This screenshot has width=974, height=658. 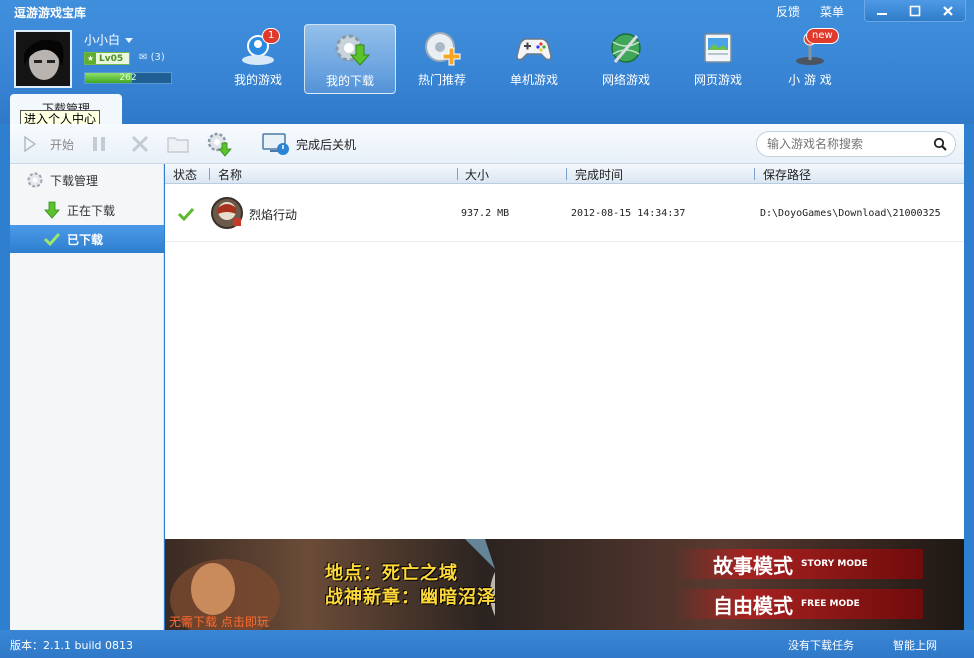 I want to click on gear-icon, so click(x=35, y=180).